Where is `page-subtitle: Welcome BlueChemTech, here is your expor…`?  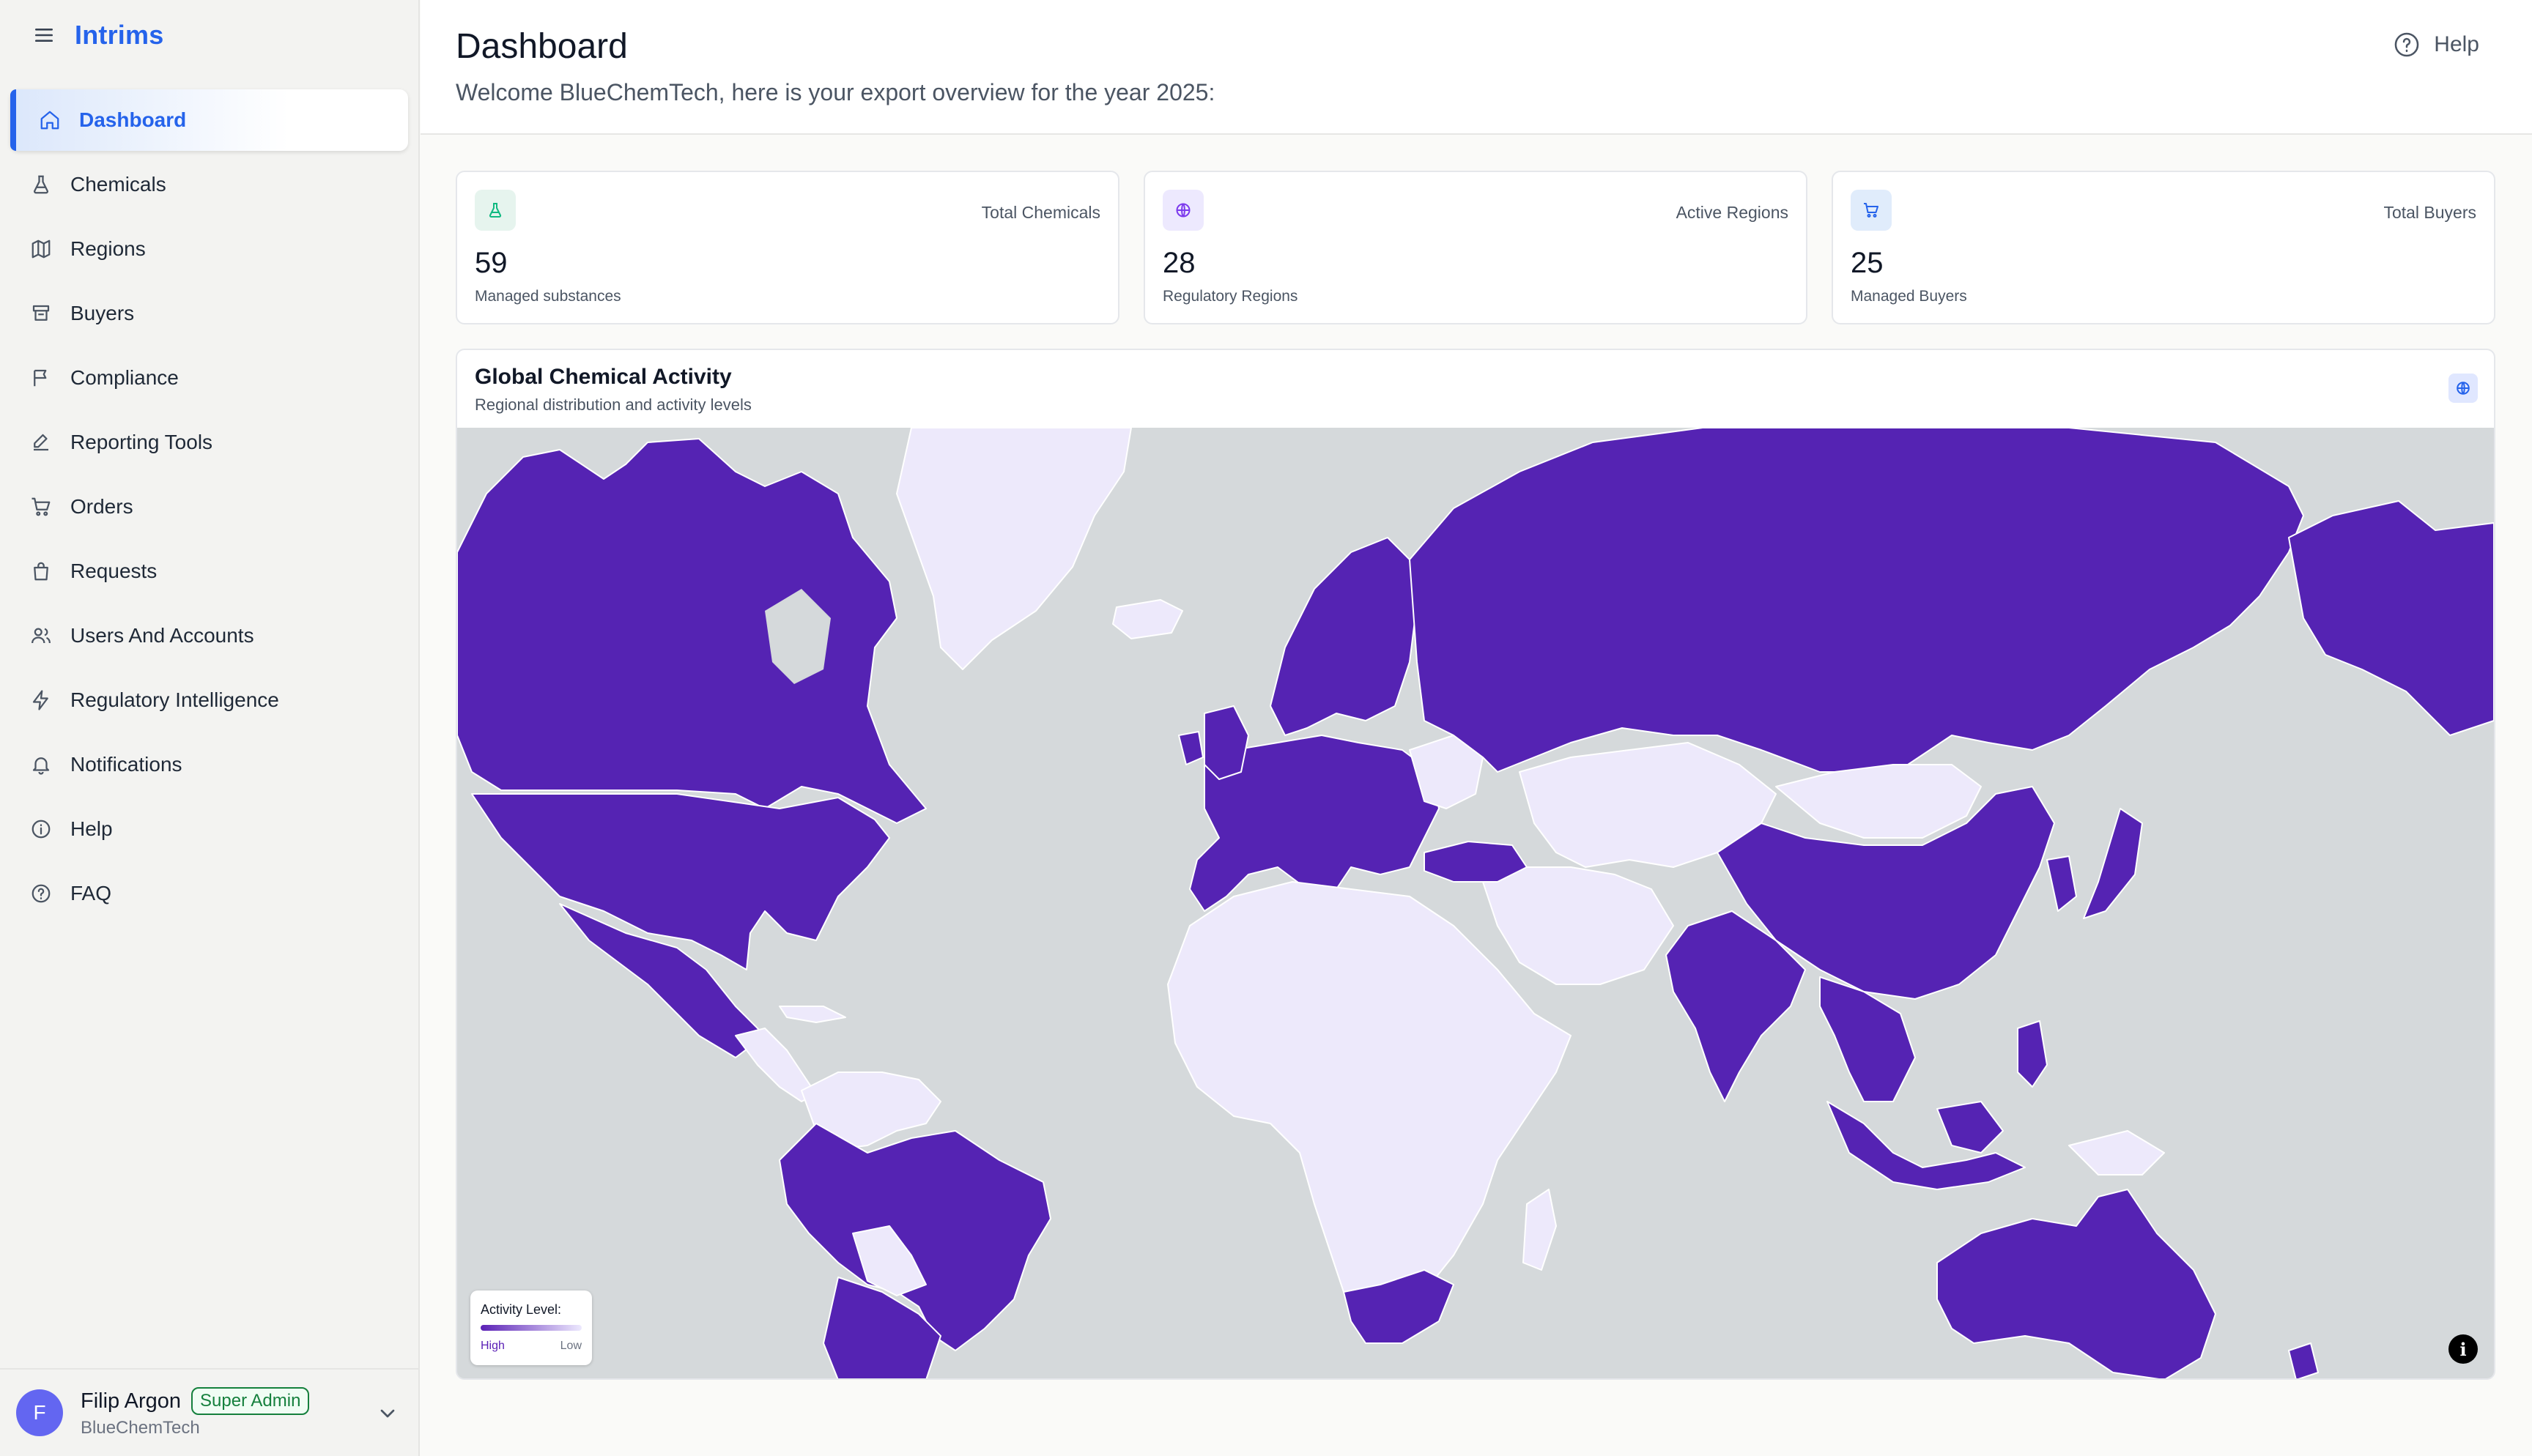
page-subtitle: Welcome BlueChemTech, here is your expor… is located at coordinates (835, 92).